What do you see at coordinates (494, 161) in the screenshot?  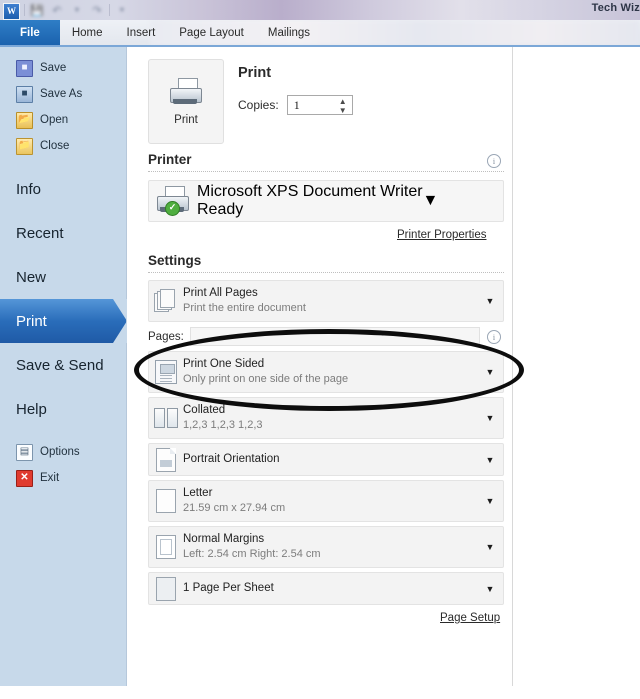 I see `printer-info-icon: i` at bounding box center [494, 161].